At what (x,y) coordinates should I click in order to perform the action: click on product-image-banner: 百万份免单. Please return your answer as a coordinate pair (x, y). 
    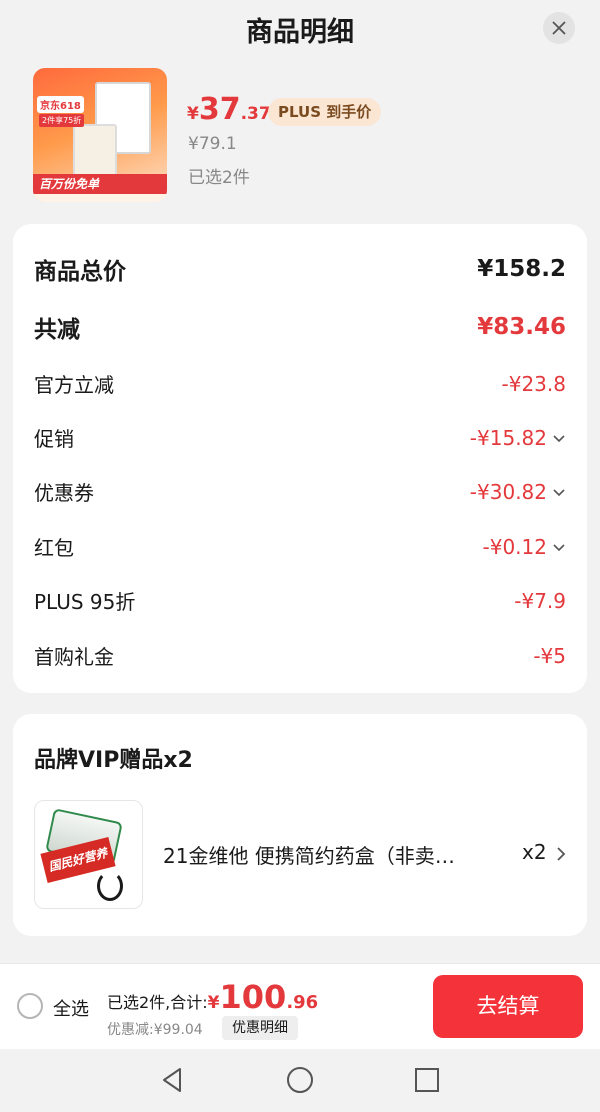
    Looking at the image, I should click on (100, 184).